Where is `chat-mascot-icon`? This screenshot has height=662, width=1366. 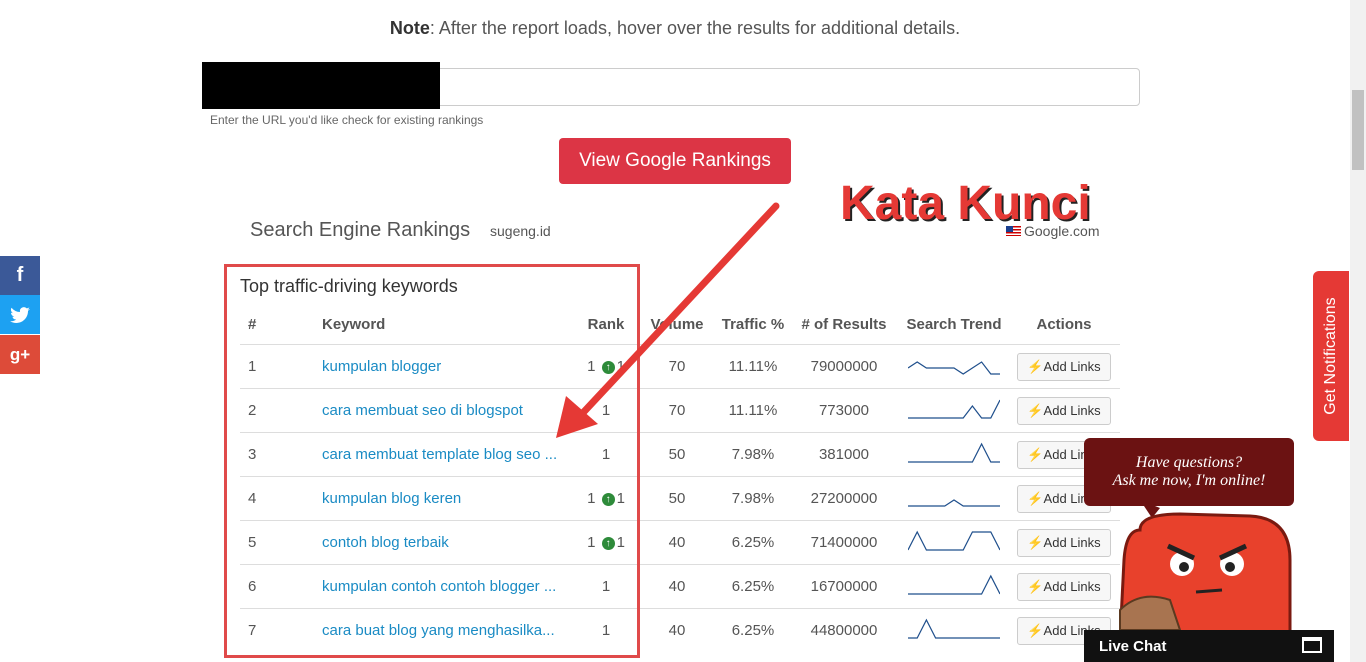 chat-mascot-icon is located at coordinates (1200, 570).